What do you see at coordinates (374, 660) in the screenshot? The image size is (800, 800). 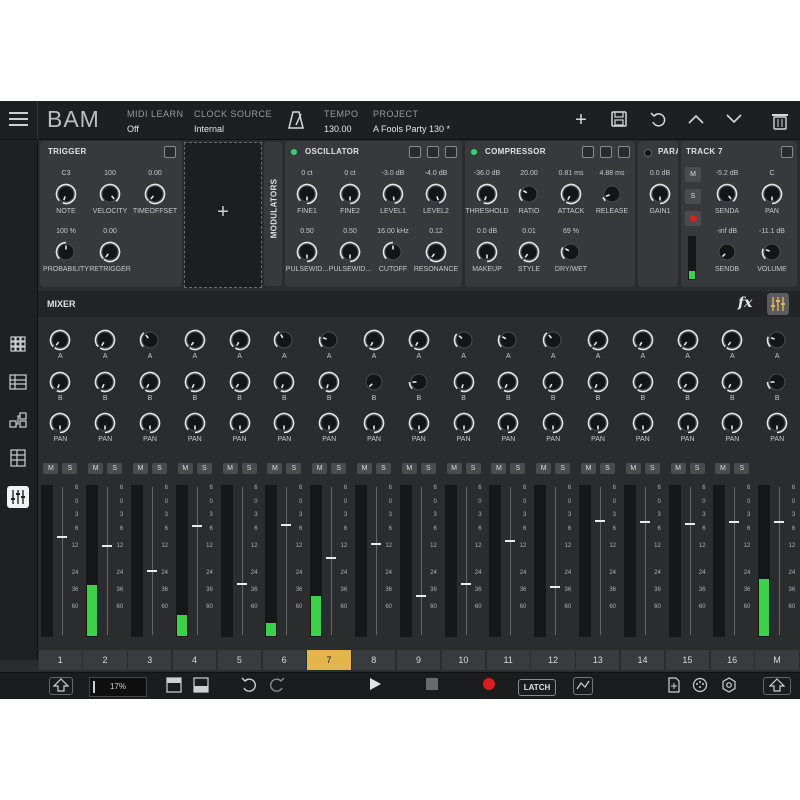 I see `channel-button-8: 8` at bounding box center [374, 660].